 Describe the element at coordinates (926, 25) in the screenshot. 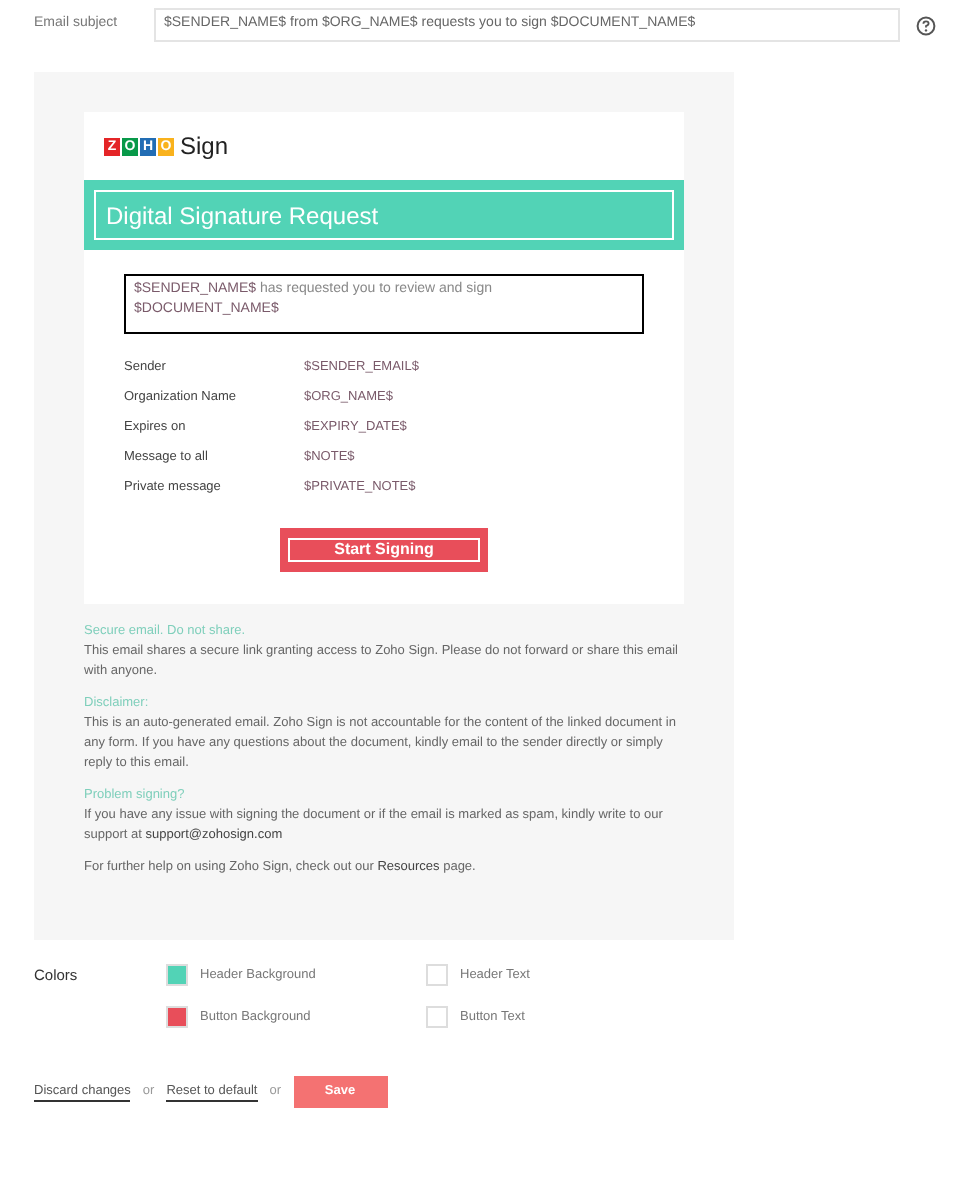

I see `help-icon` at that location.